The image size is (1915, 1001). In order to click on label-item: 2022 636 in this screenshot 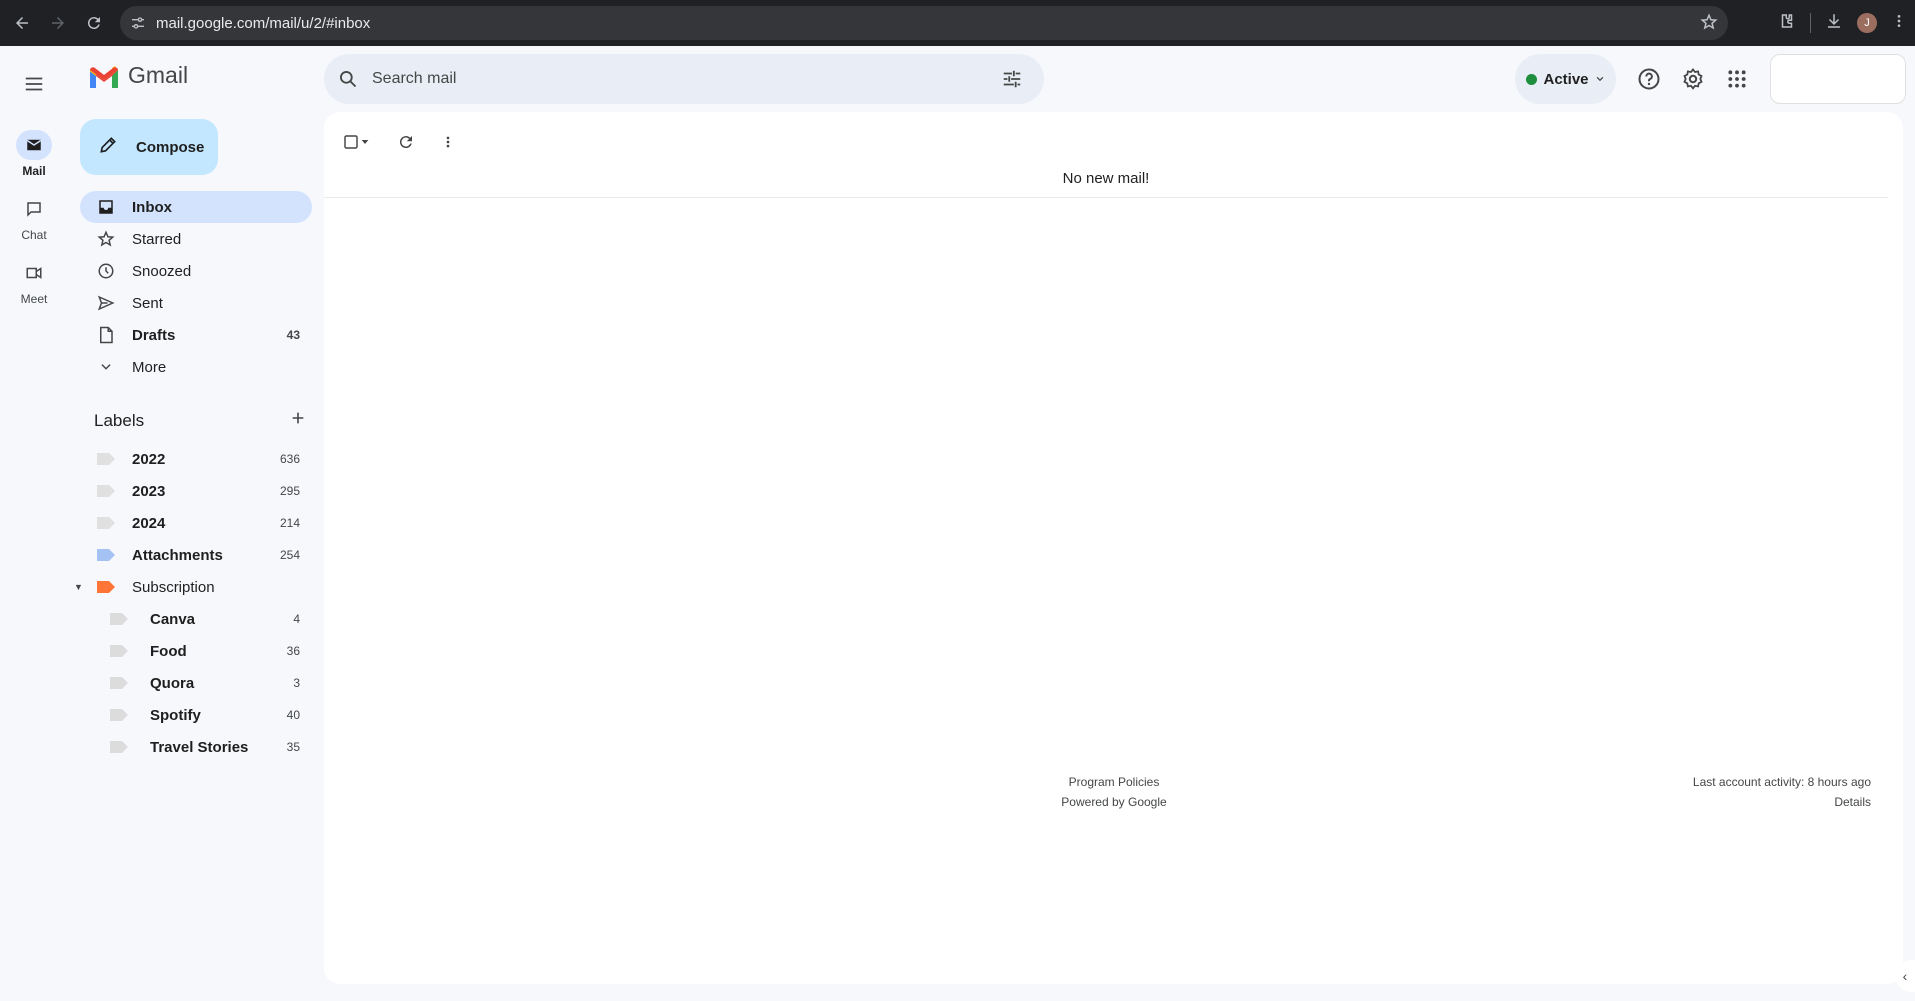, I will do `click(196, 459)`.